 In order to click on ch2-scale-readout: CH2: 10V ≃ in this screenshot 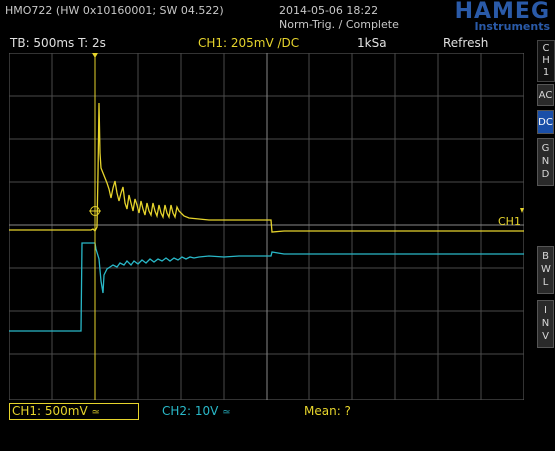, I will do `click(196, 411)`.